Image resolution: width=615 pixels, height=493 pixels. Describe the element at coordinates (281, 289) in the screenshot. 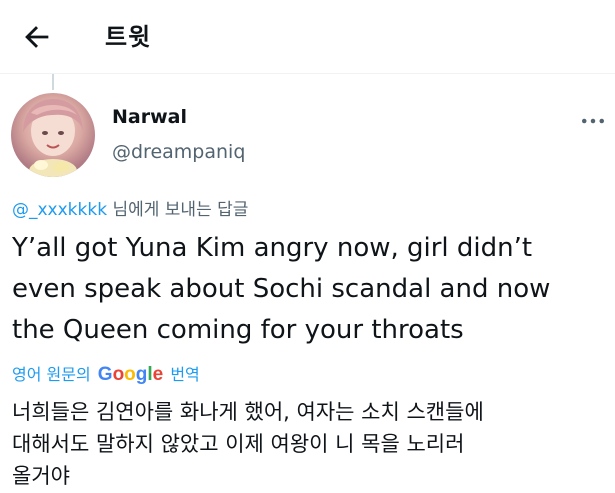

I see `tweet-text-line: even speak about Sochi scandal and now` at that location.